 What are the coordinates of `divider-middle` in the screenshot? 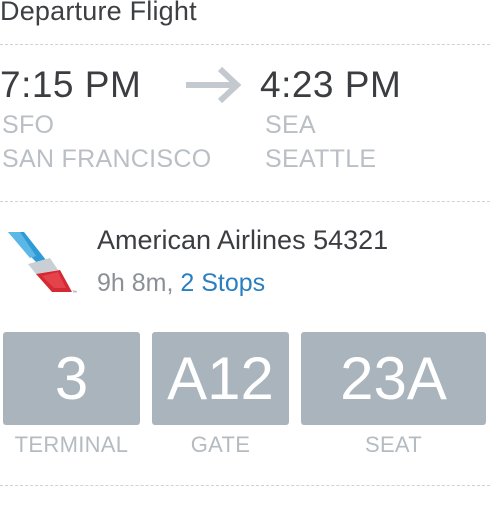 It's located at (245, 201).